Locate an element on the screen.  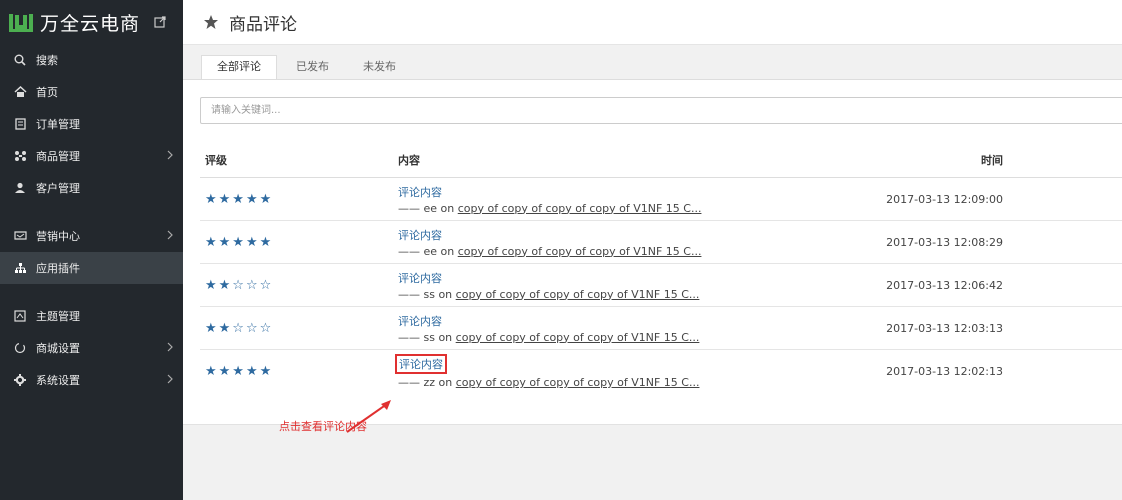
sidebar-item-system-settings: 系统设置 is located at coordinates (91, 380).